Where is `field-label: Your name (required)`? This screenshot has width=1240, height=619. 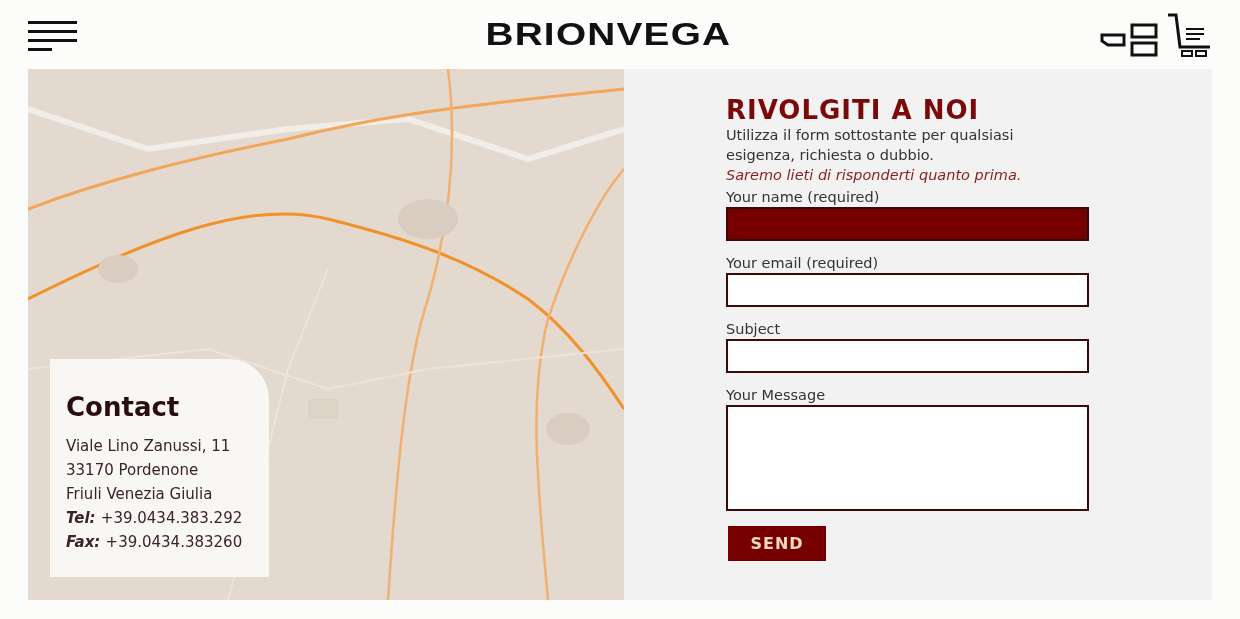
field-label: Your name (required) is located at coordinates (803, 197).